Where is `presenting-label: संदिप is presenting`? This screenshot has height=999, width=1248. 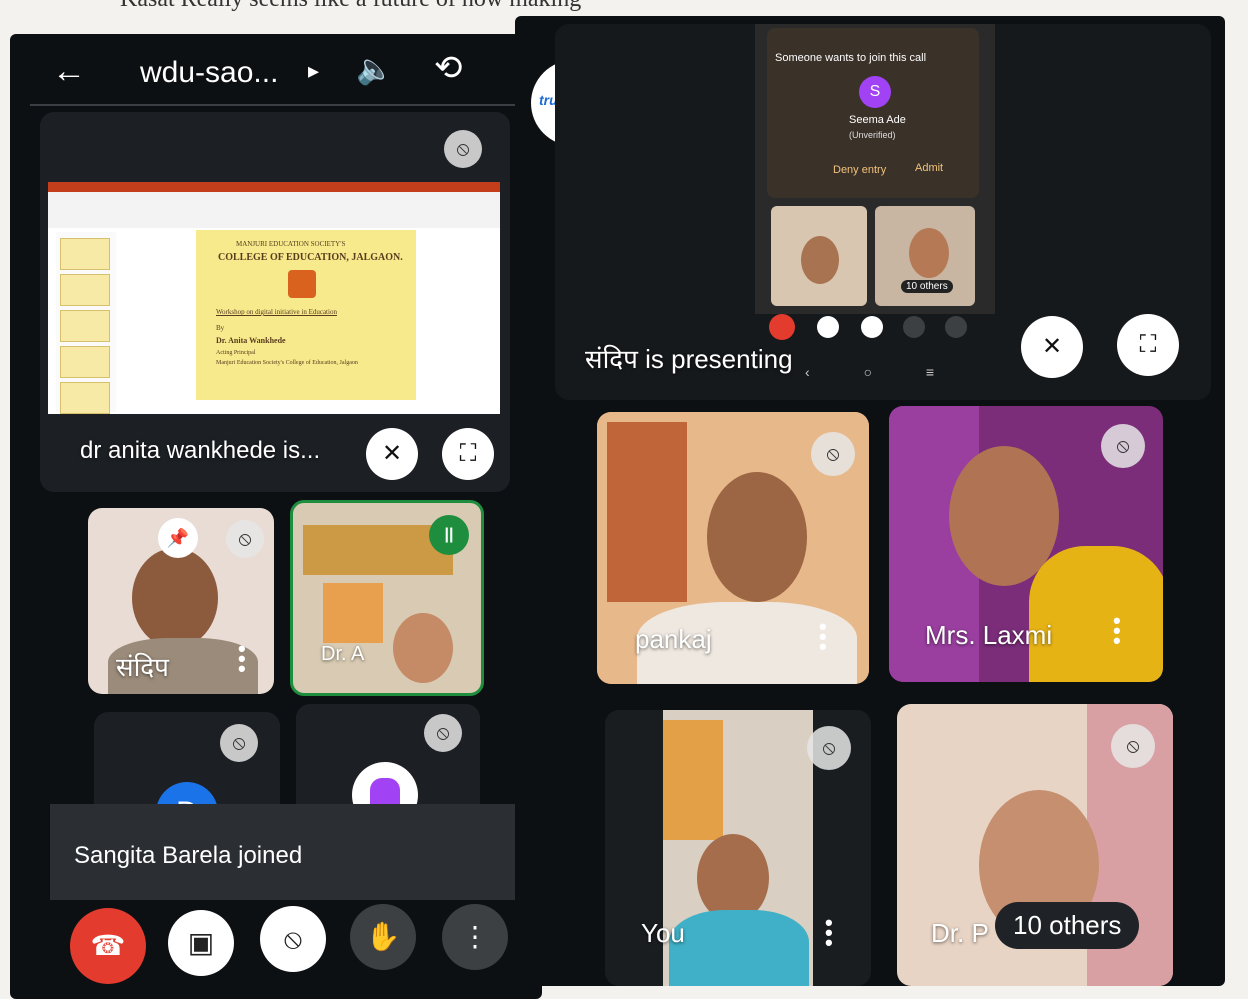 presenting-label: संदिप is presenting is located at coordinates (689, 359).